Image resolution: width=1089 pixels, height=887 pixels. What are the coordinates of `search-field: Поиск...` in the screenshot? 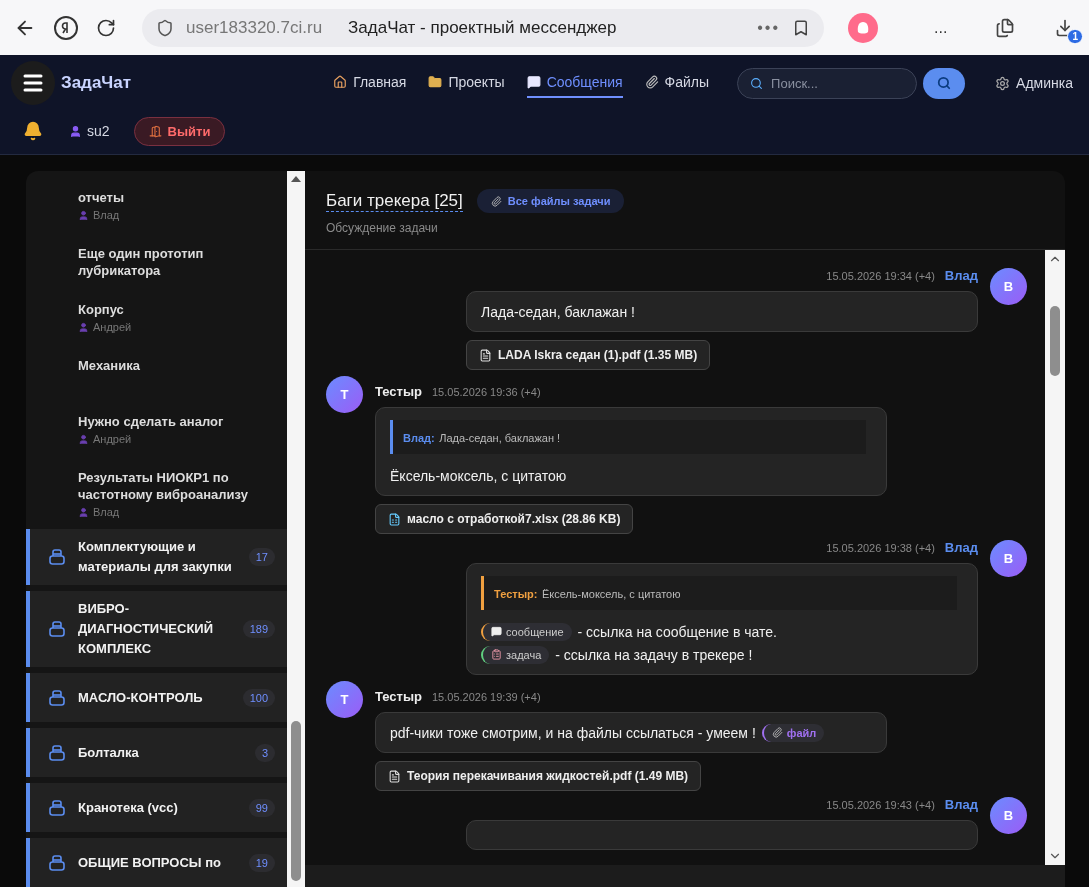 It's located at (827, 83).